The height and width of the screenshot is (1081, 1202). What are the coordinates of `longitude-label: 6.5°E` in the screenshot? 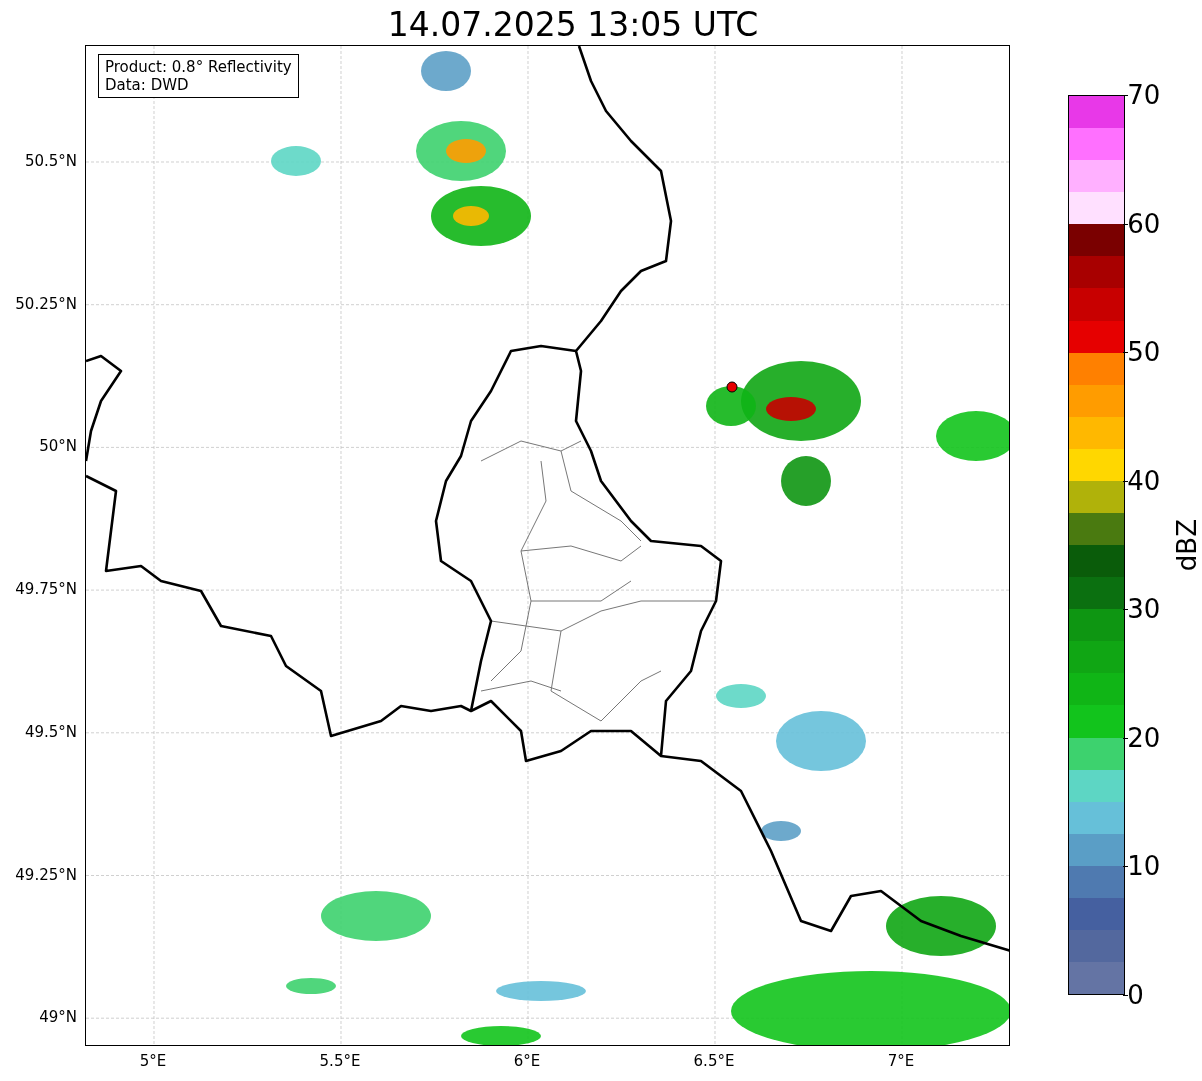 It's located at (714, 1061).